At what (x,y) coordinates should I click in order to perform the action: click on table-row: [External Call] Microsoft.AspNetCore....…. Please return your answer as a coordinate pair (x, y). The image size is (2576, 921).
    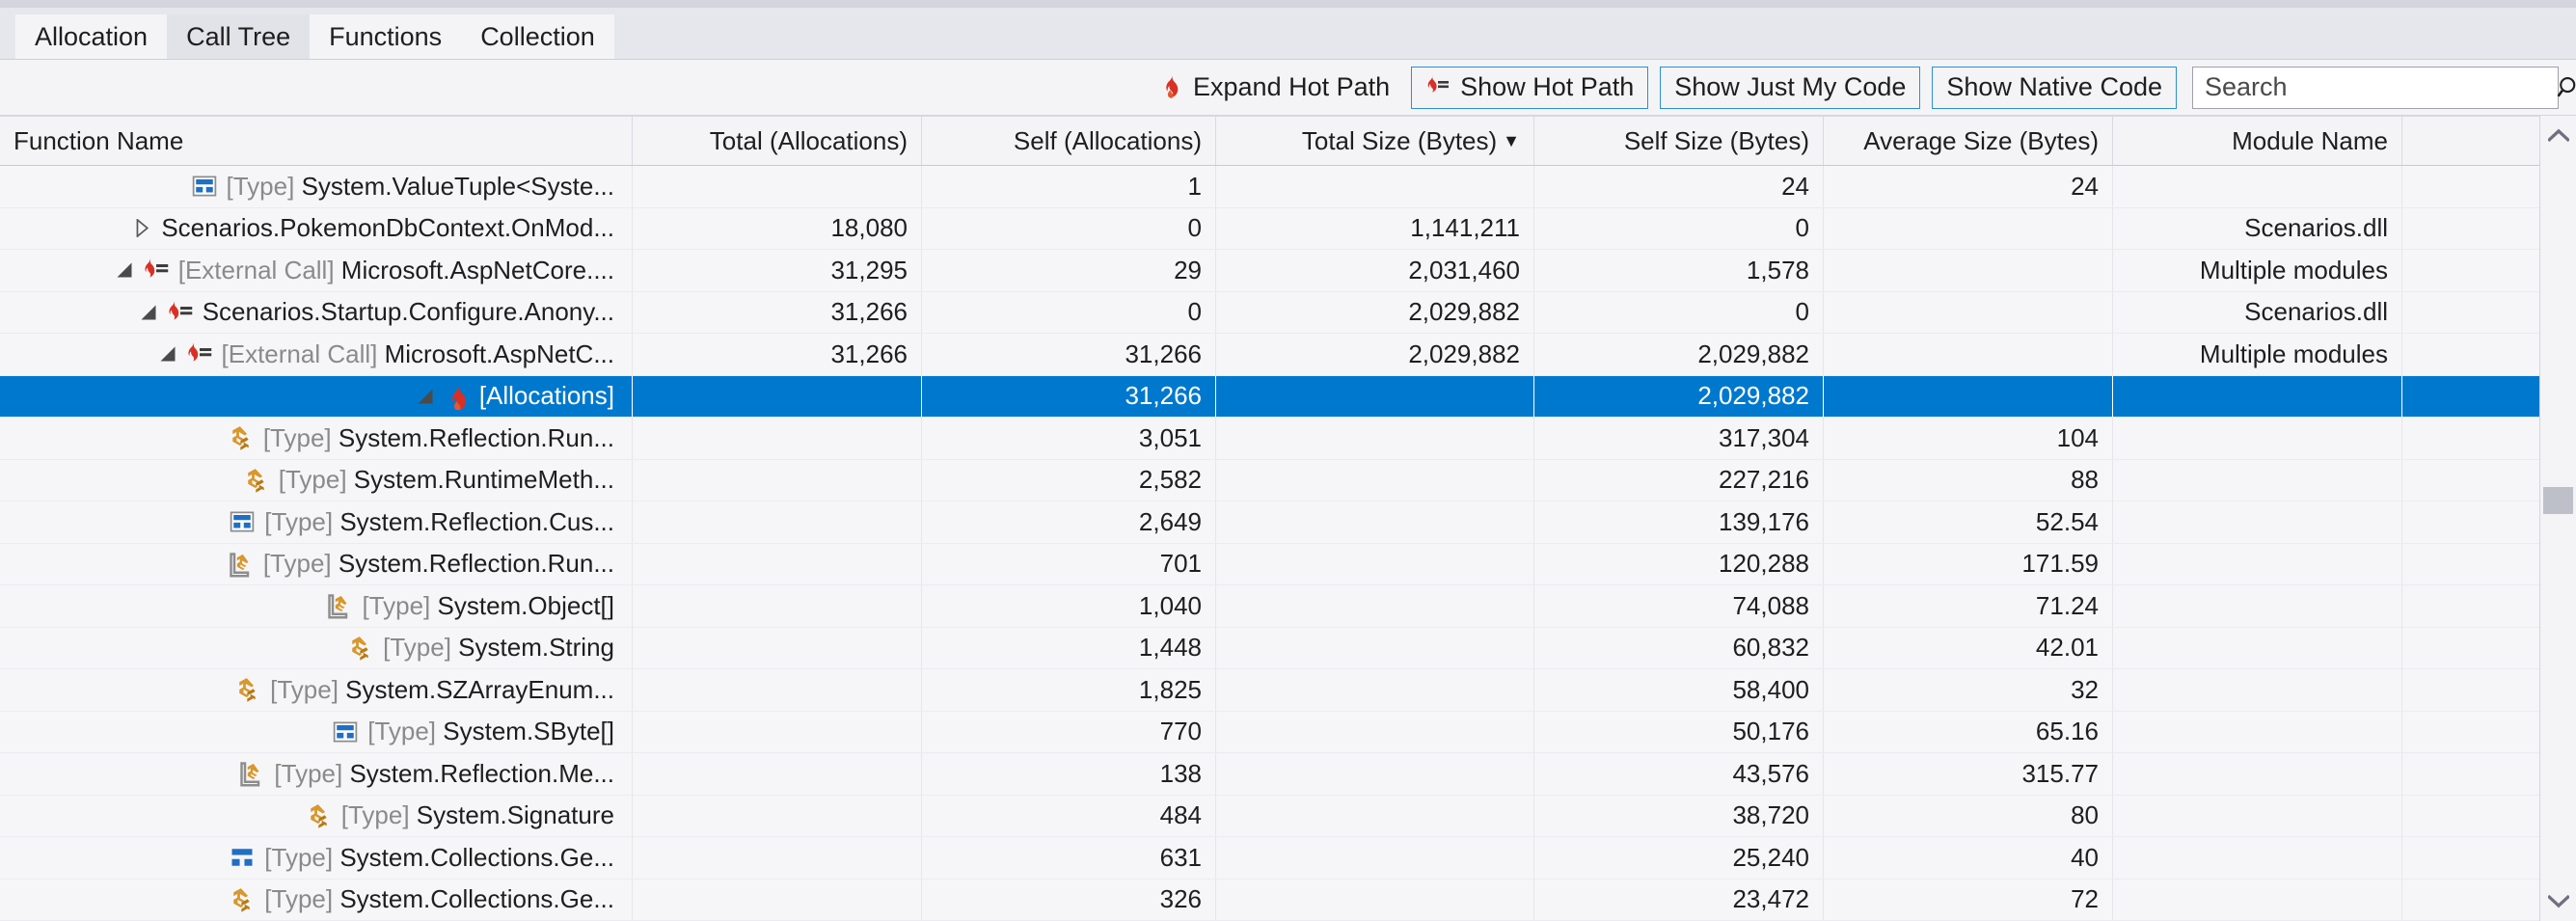
    Looking at the image, I should click on (1269, 271).